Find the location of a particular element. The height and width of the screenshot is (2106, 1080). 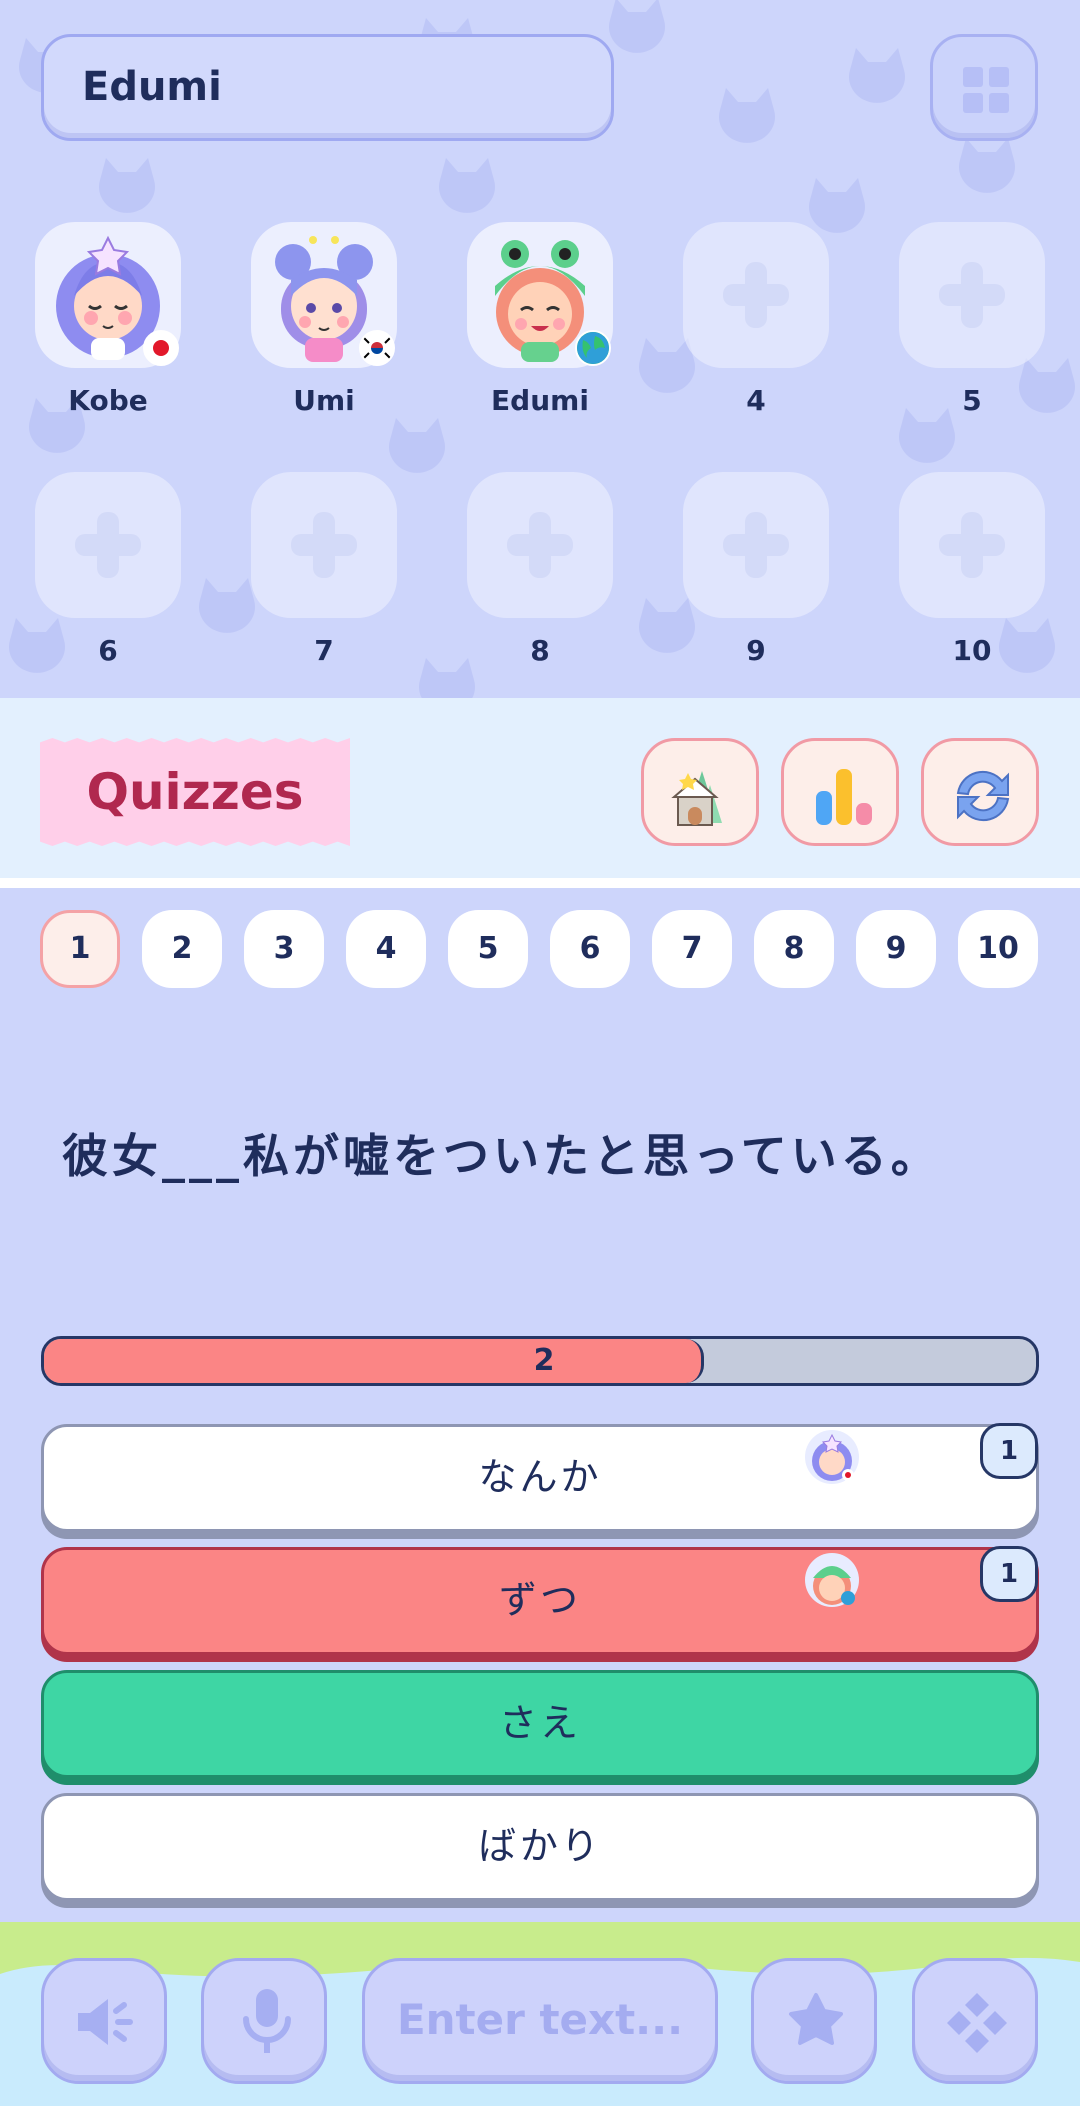

slot-number: 7 is located at coordinates (324, 650).